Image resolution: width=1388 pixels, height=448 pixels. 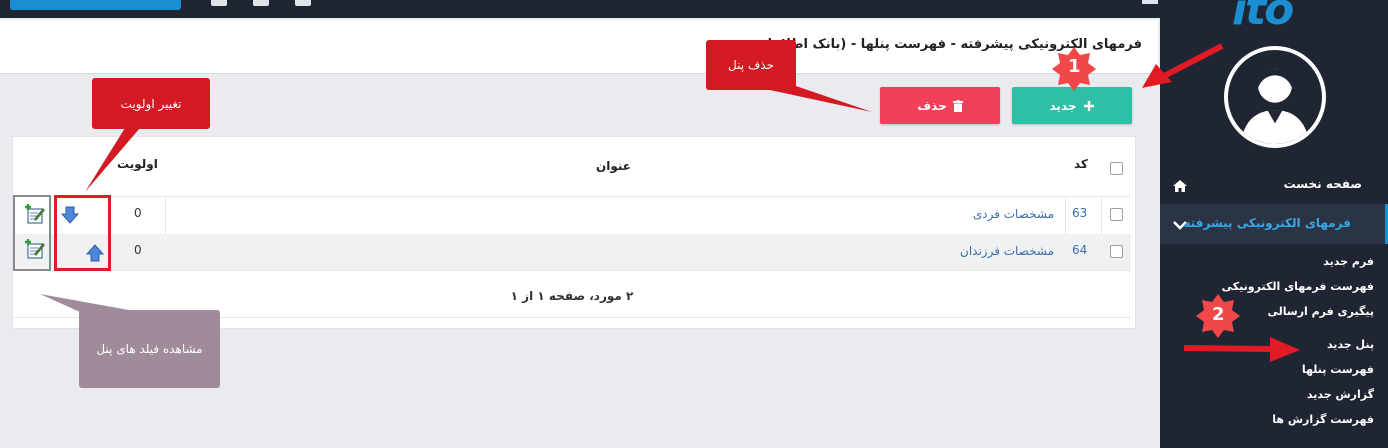 I want to click on submenu-item-new-panel: پنل جدید, so click(x=1274, y=348).